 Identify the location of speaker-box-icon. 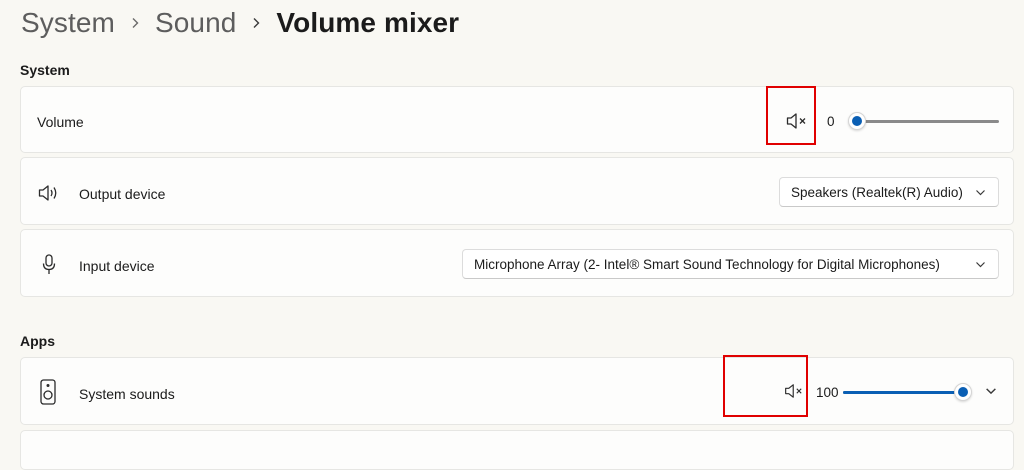
(48, 392).